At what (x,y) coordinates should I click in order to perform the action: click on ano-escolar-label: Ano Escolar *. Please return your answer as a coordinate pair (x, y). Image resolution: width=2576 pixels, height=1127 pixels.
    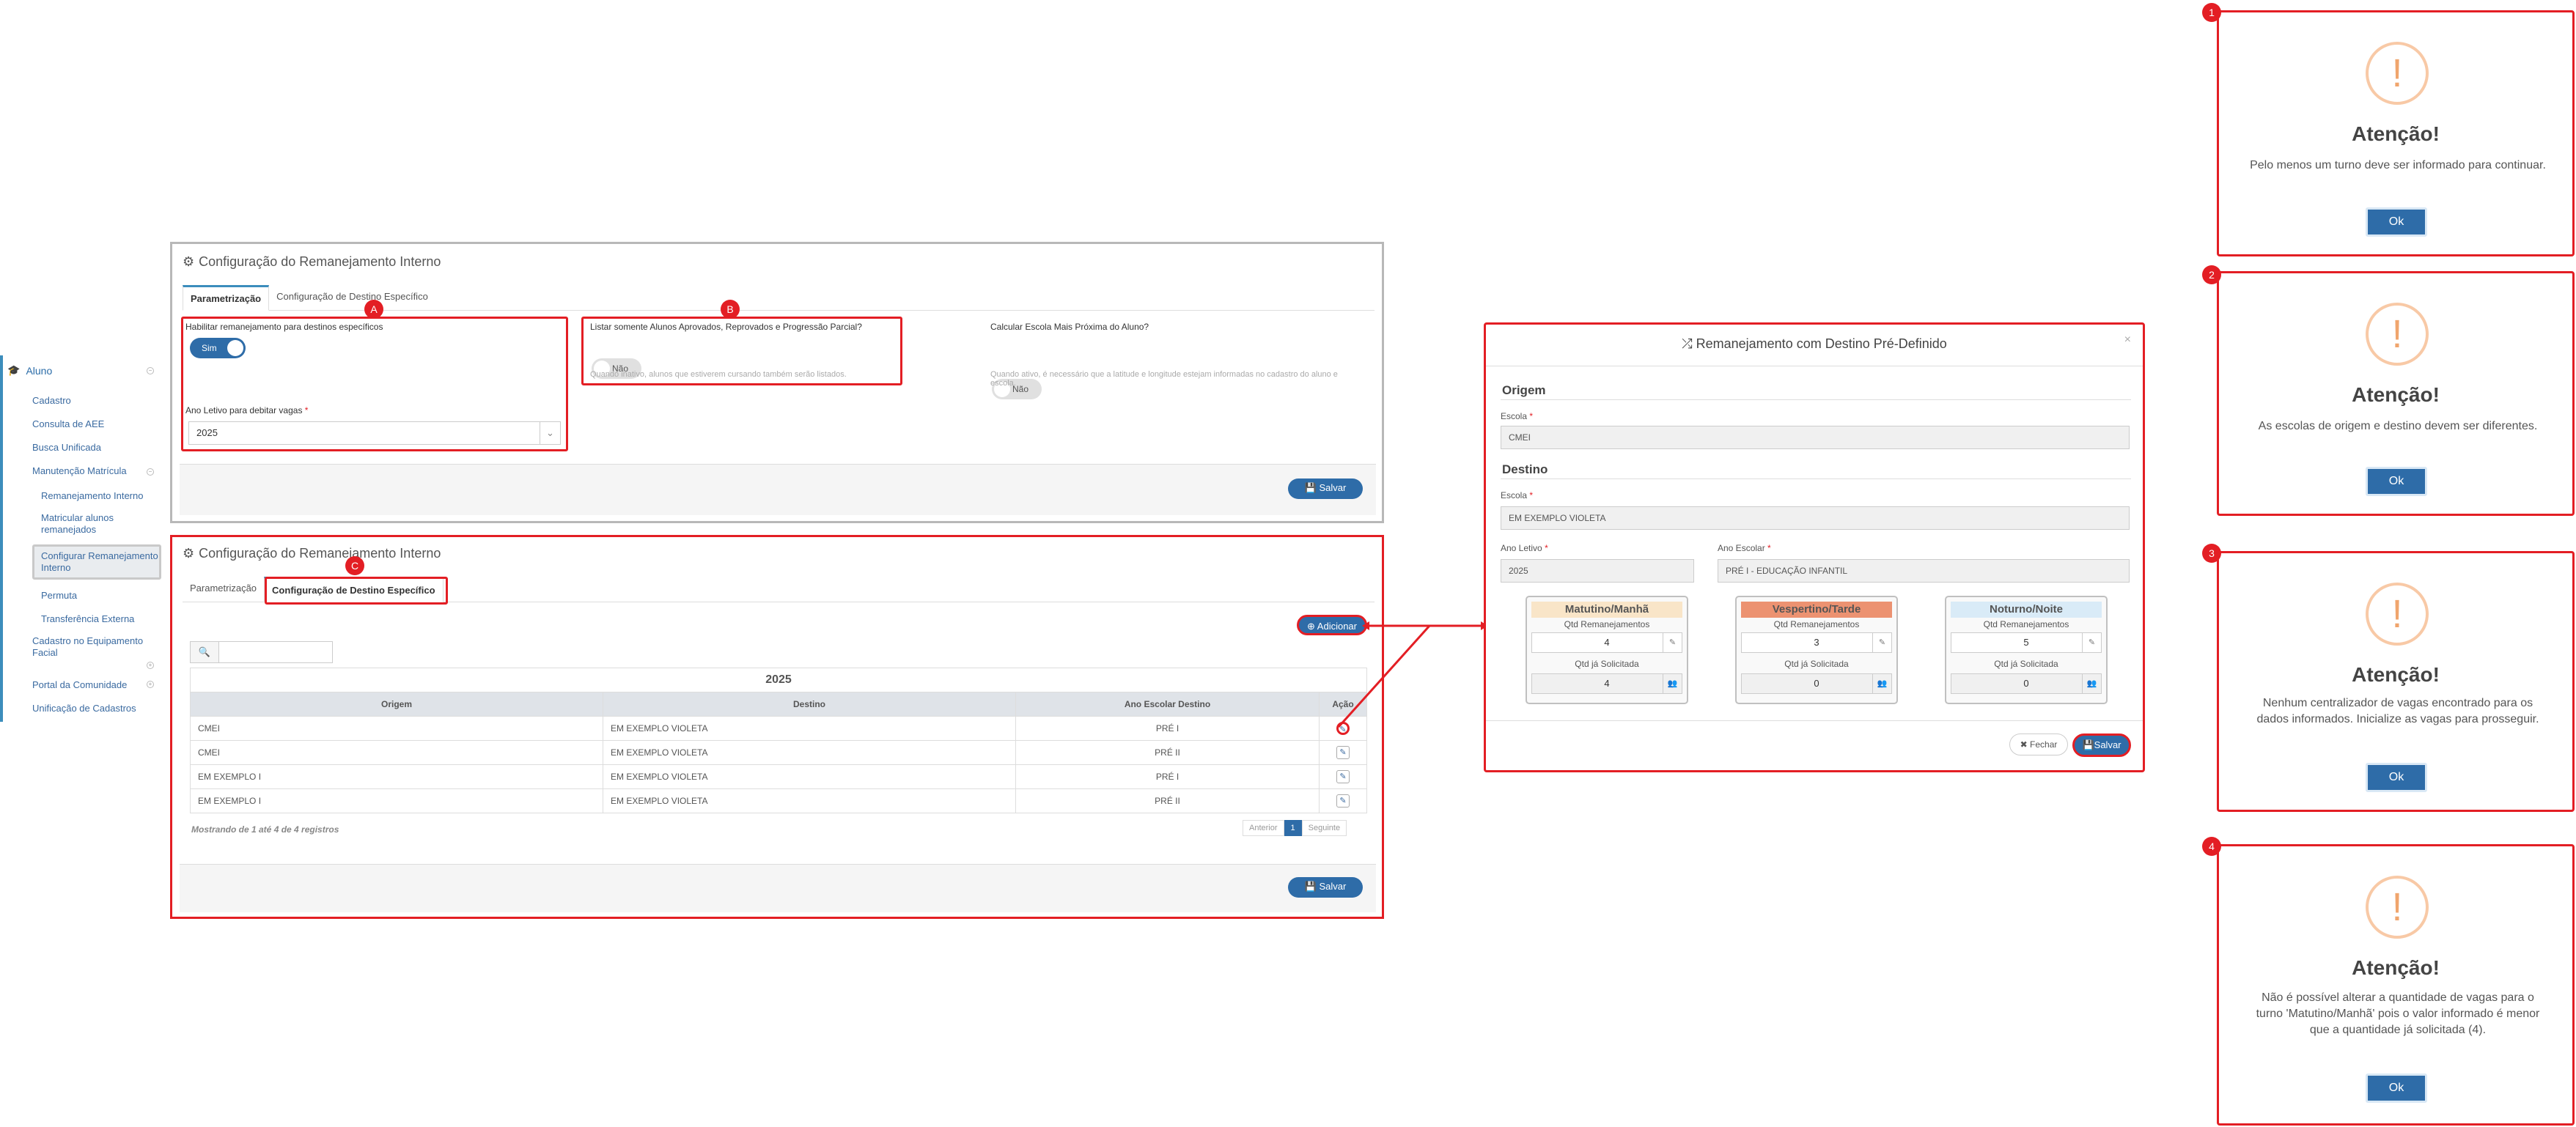
    Looking at the image, I should click on (1745, 548).